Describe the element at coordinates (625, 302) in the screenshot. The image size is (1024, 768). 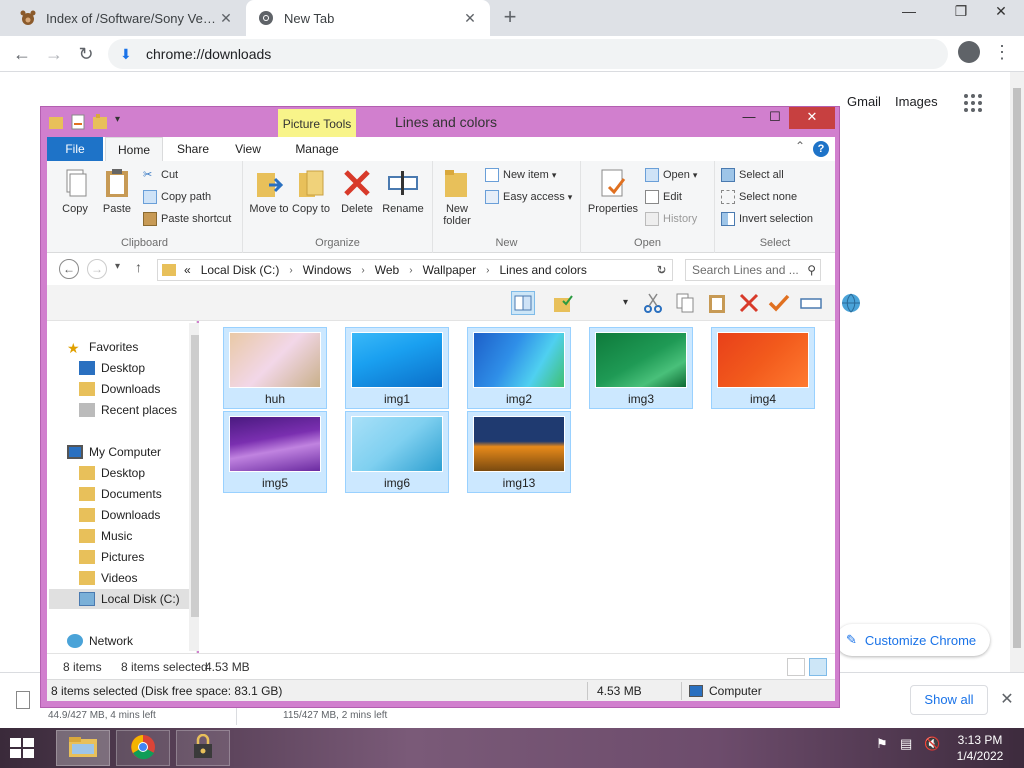
I see `dropdown-arrow-icon: ▾` at that location.